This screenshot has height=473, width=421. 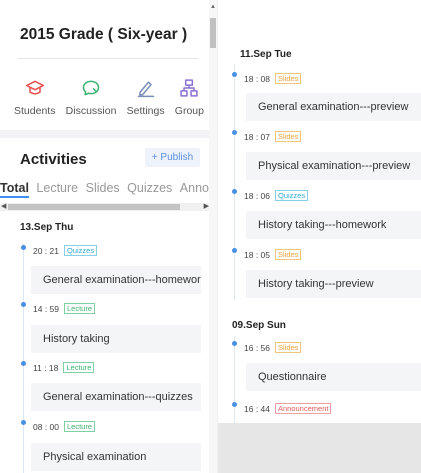 I want to click on panel-footer-area, so click(x=319, y=448).